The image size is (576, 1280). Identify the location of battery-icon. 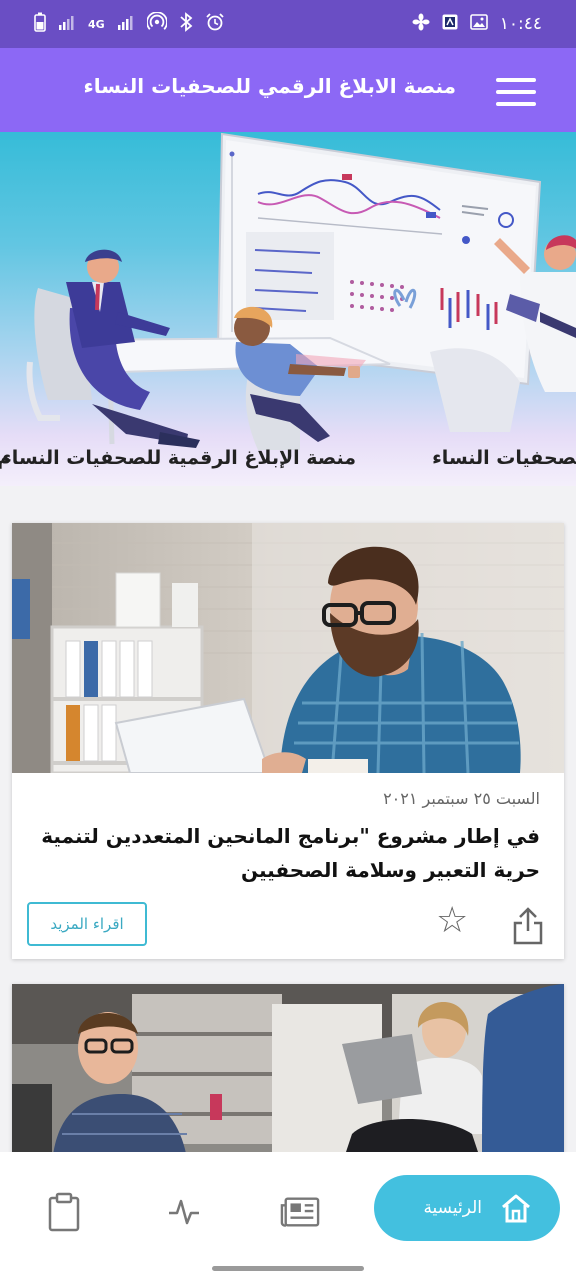
(40, 24).